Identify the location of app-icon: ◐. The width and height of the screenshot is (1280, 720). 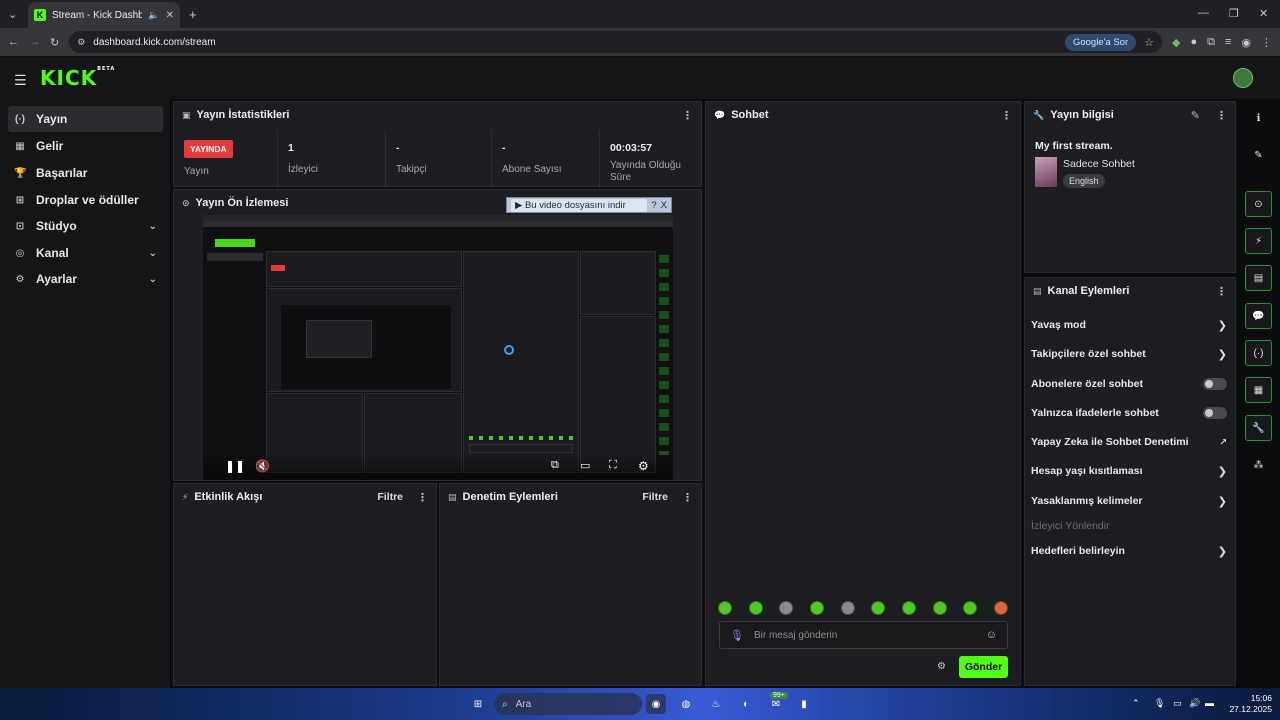
(746, 704).